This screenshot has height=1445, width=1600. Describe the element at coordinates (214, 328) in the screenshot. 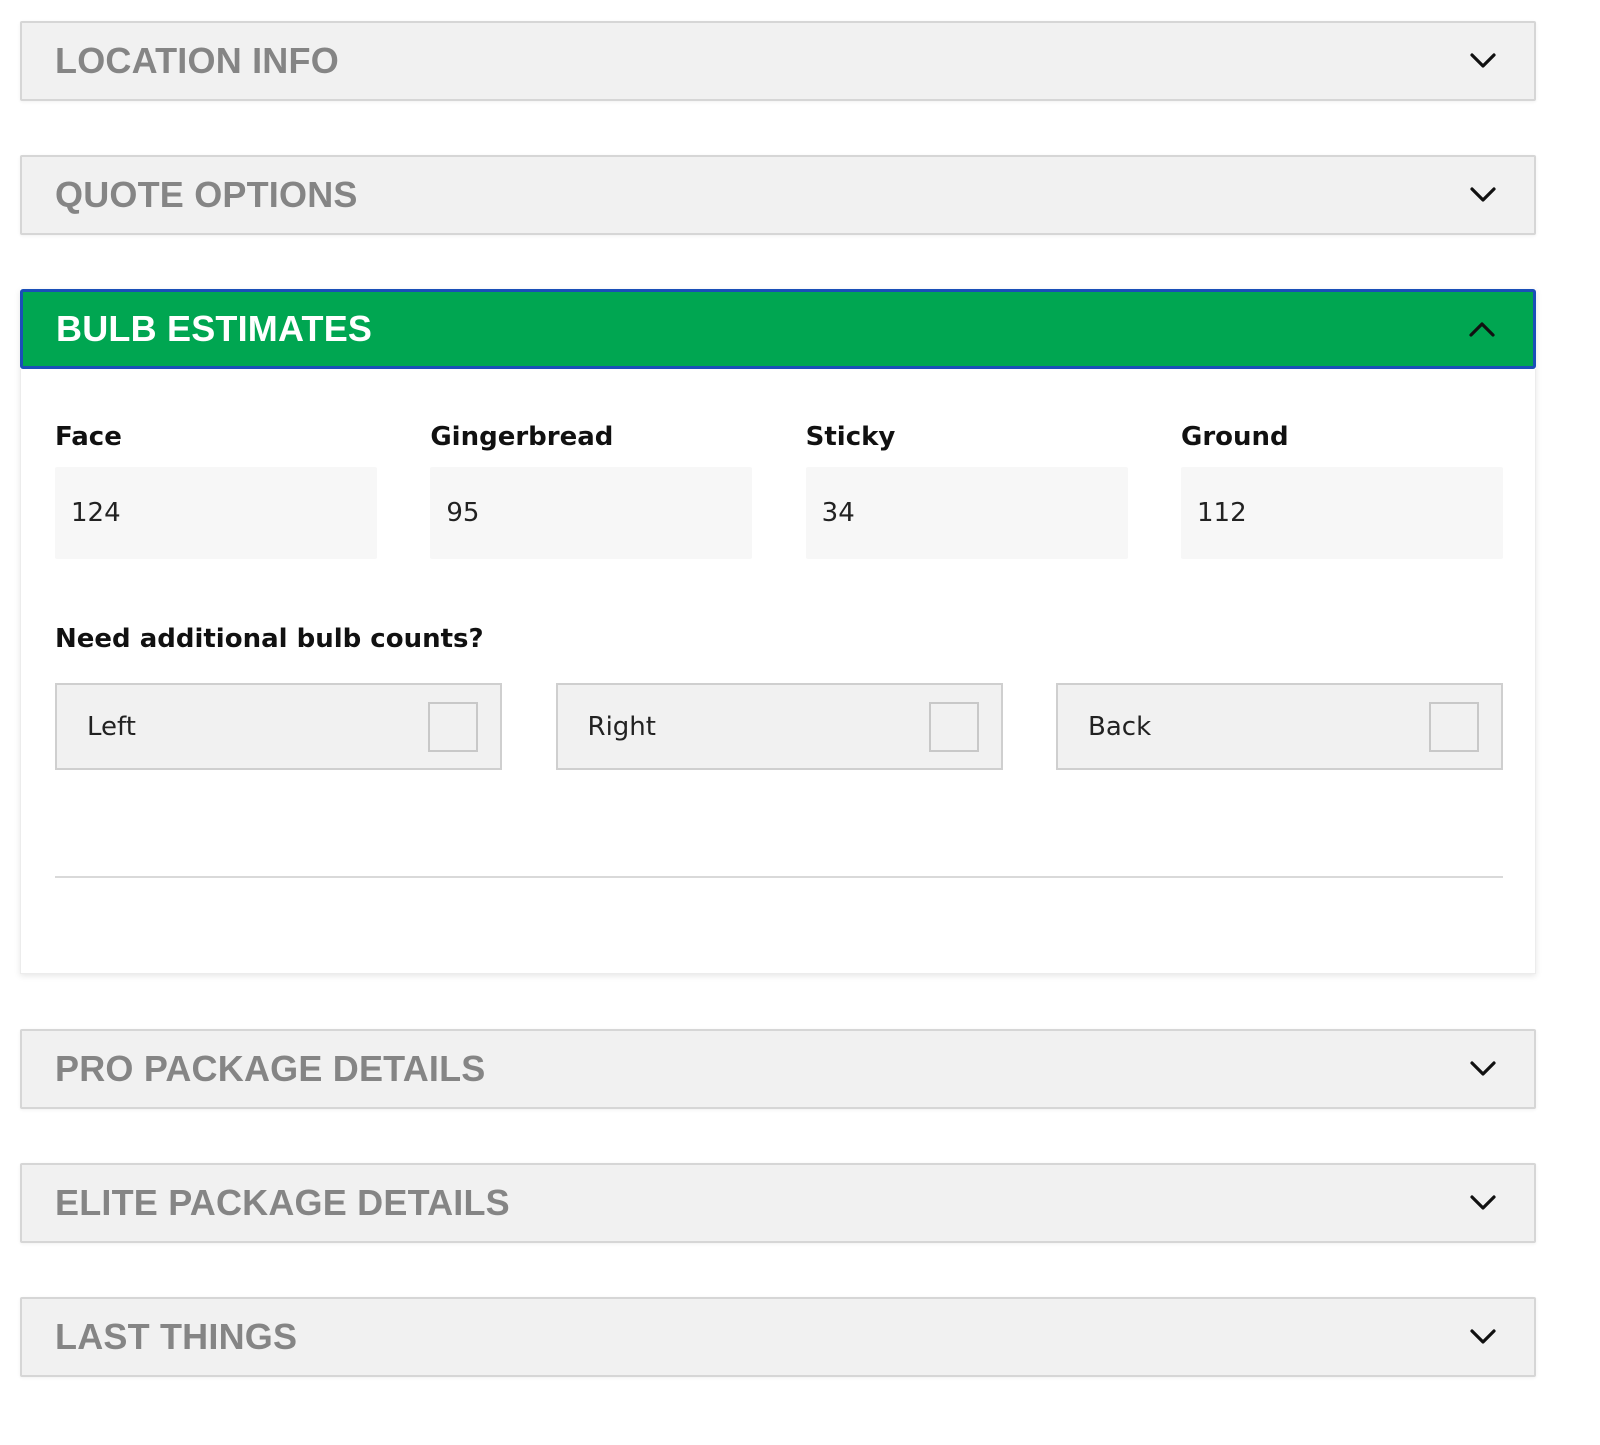

I see `accordion-title: BULB ESTIMATES` at that location.